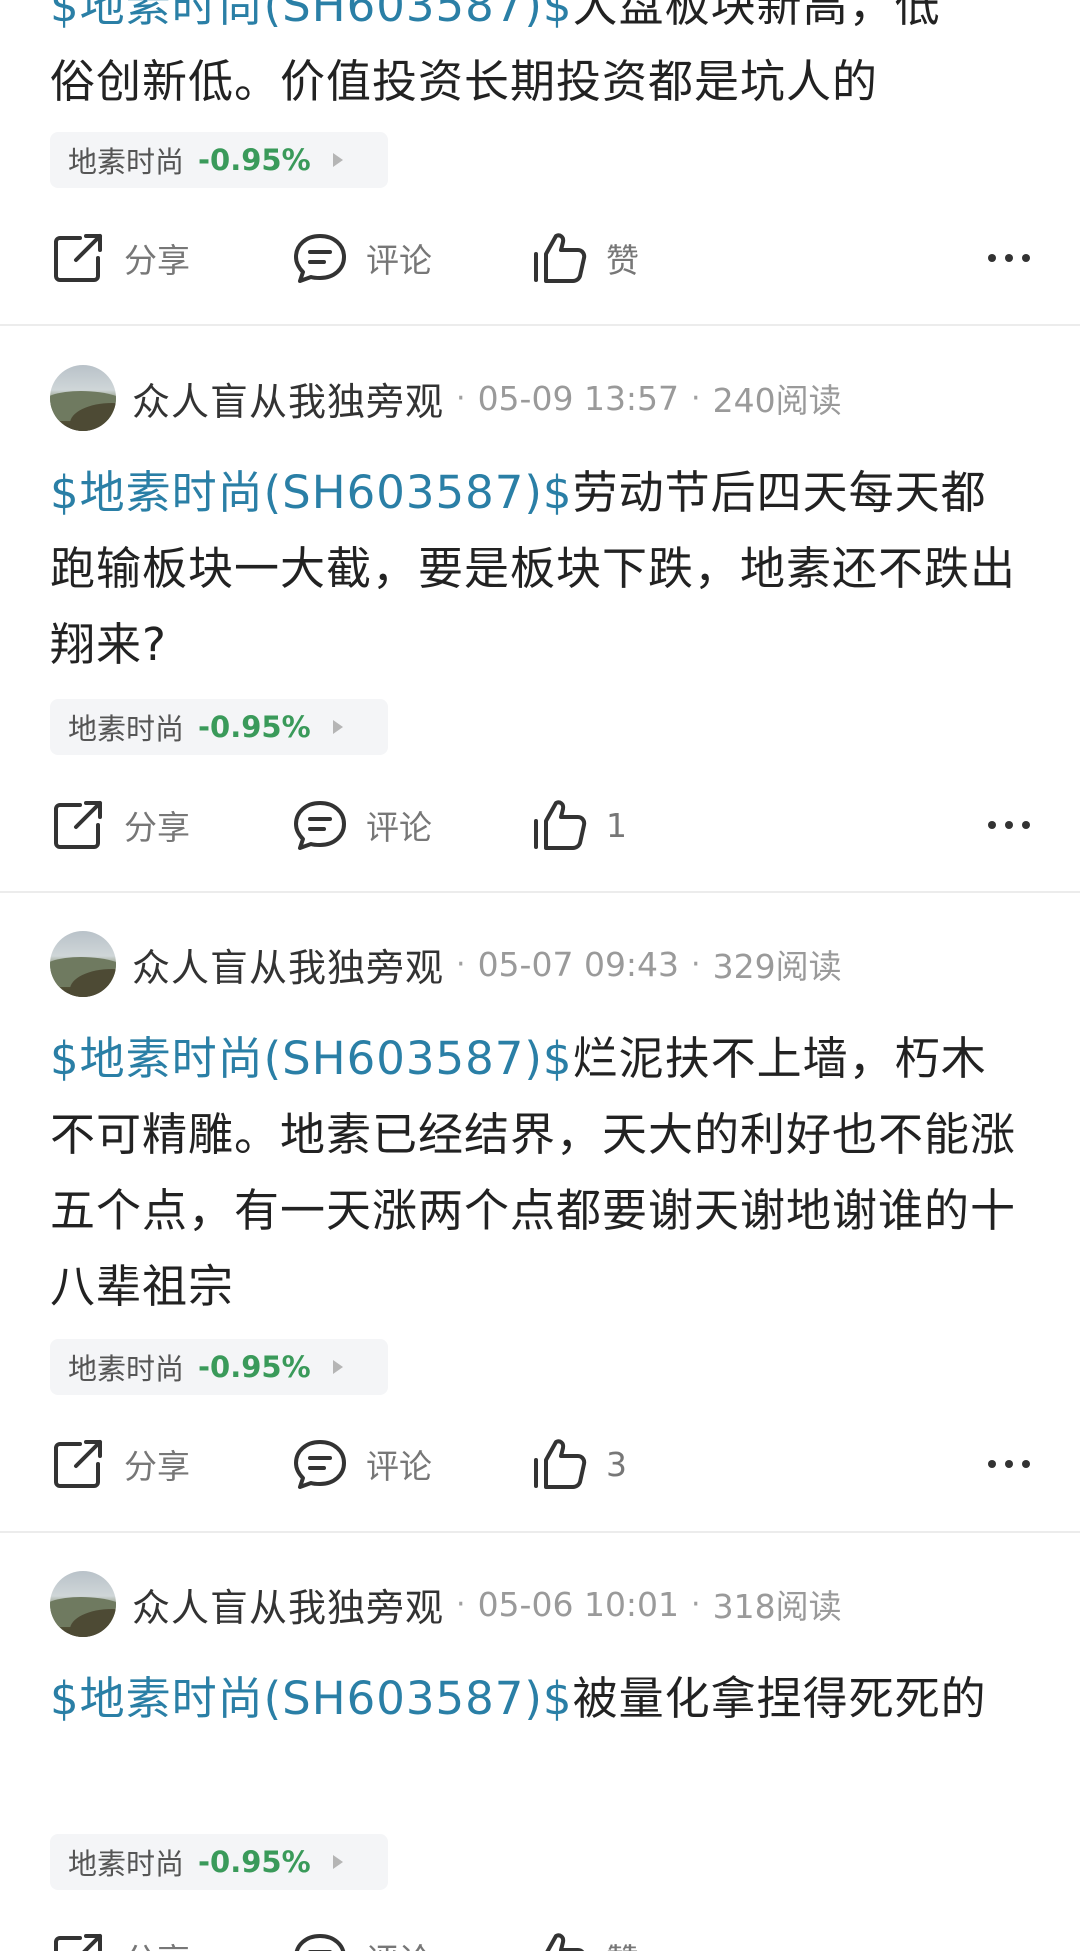 This screenshot has width=1080, height=1951. I want to click on post-actions: 分享 评论 1, so click(540, 825).